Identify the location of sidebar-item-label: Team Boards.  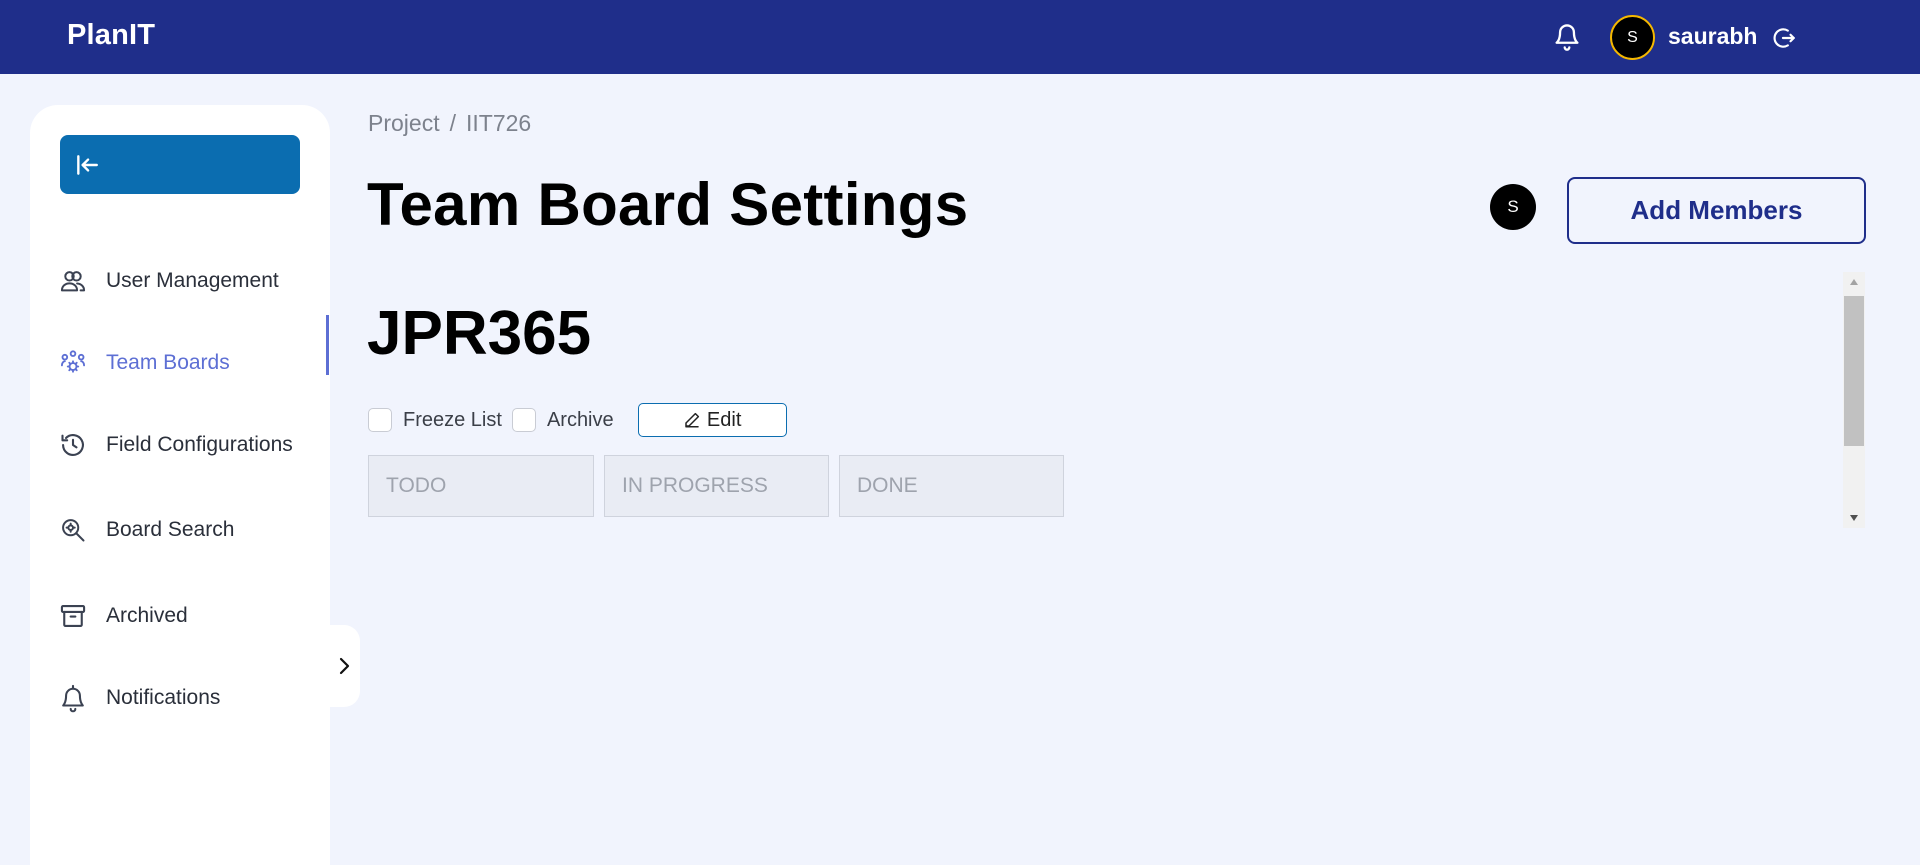
(168, 362).